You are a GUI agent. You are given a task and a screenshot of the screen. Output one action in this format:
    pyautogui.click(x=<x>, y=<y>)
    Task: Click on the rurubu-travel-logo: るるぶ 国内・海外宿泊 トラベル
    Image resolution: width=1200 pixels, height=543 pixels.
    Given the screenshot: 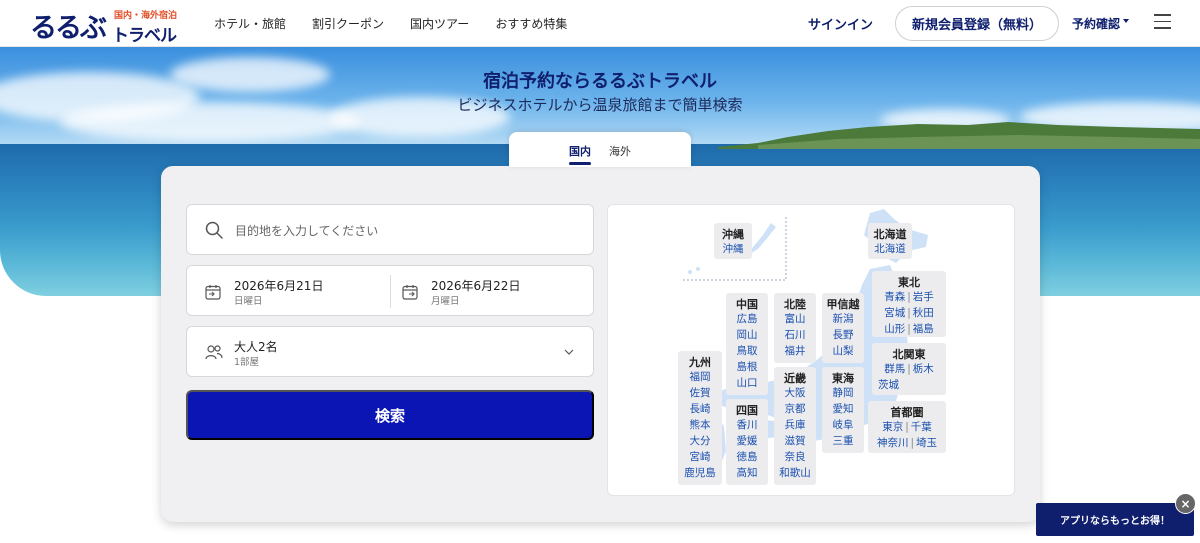 What is the action you would take?
    pyautogui.click(x=105, y=26)
    